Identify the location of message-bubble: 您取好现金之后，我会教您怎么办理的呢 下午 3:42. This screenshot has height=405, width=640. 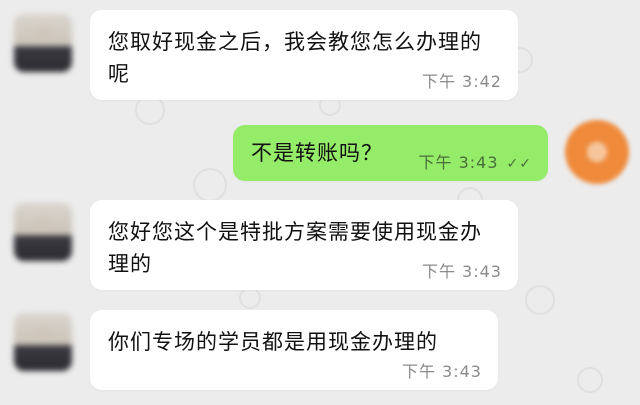
(304, 55).